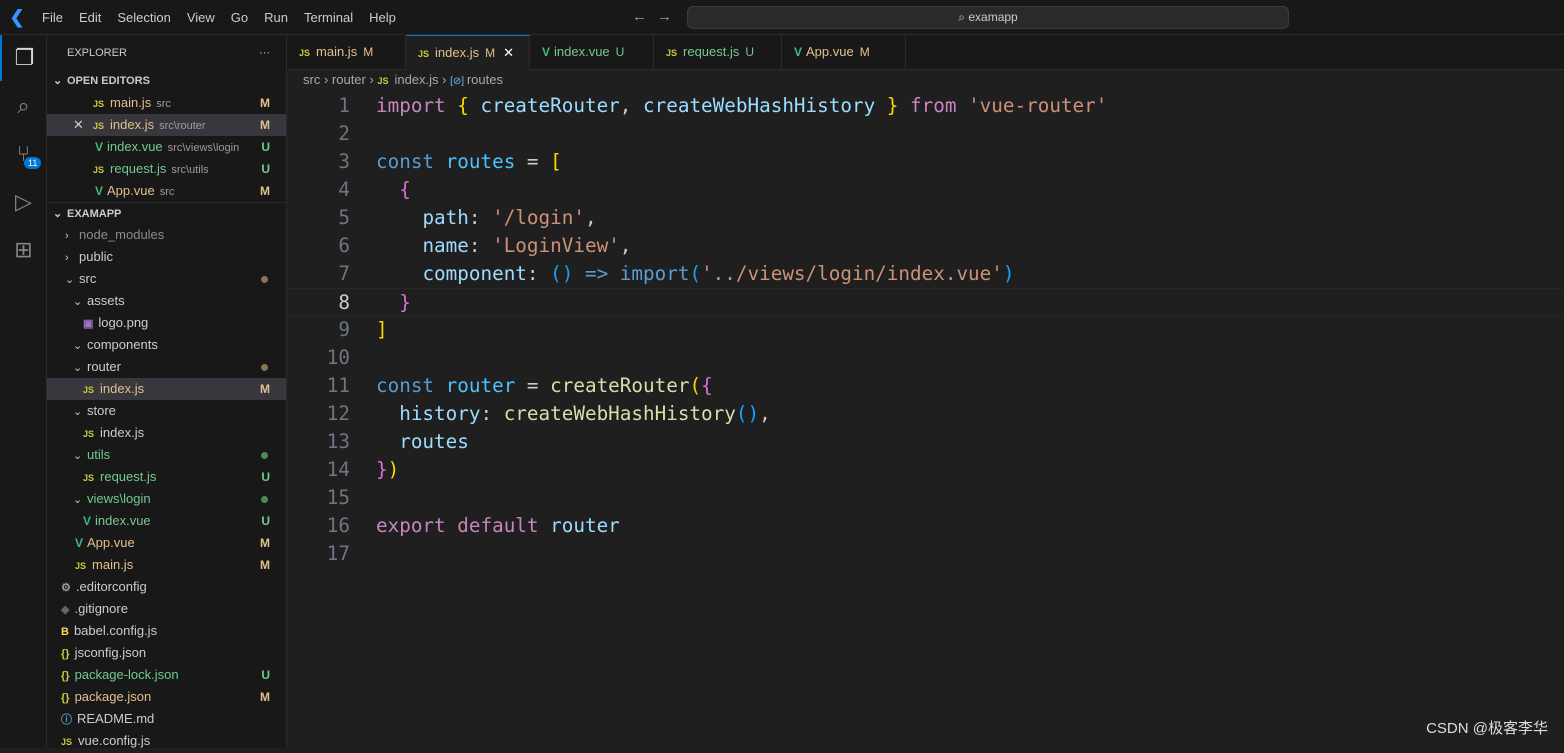 The image size is (1564, 753). Describe the element at coordinates (166, 455) in the screenshot. I see `folder-item: ⌄ utils` at that location.